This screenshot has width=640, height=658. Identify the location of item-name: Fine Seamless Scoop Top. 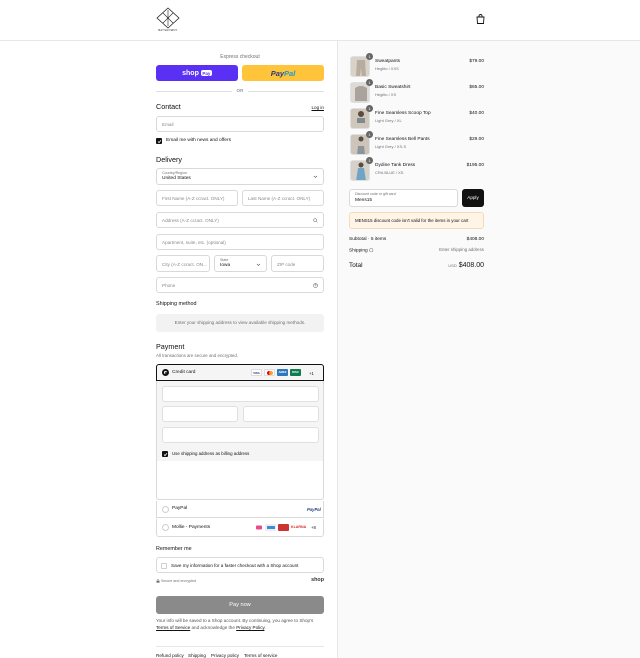
(403, 113).